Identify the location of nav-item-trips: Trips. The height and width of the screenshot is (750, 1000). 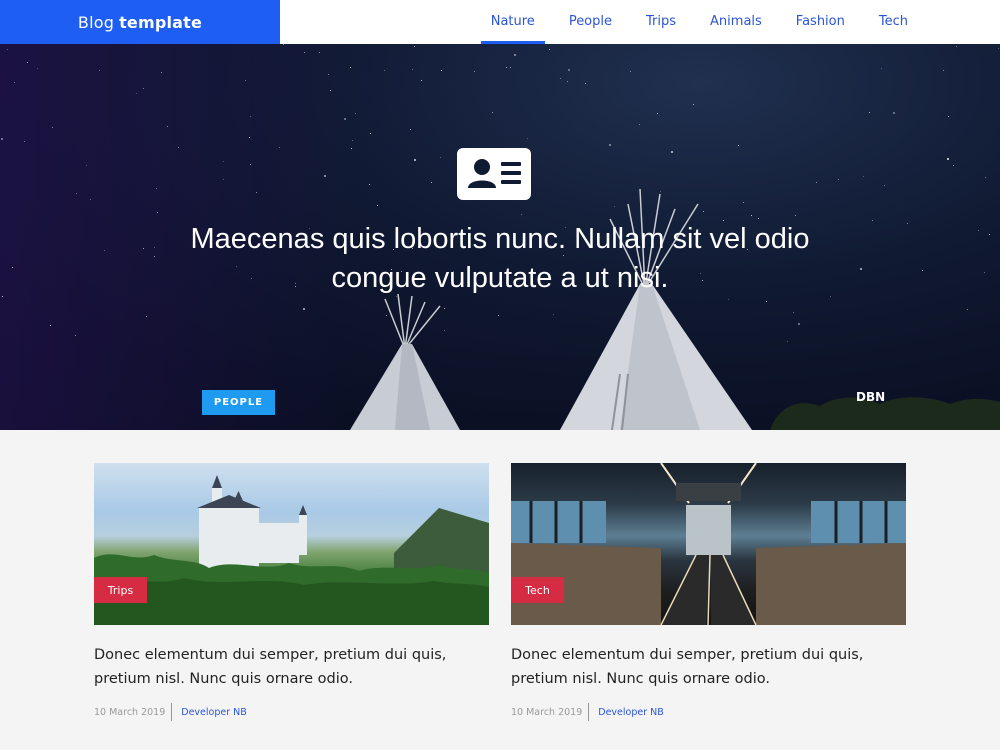
(661, 22).